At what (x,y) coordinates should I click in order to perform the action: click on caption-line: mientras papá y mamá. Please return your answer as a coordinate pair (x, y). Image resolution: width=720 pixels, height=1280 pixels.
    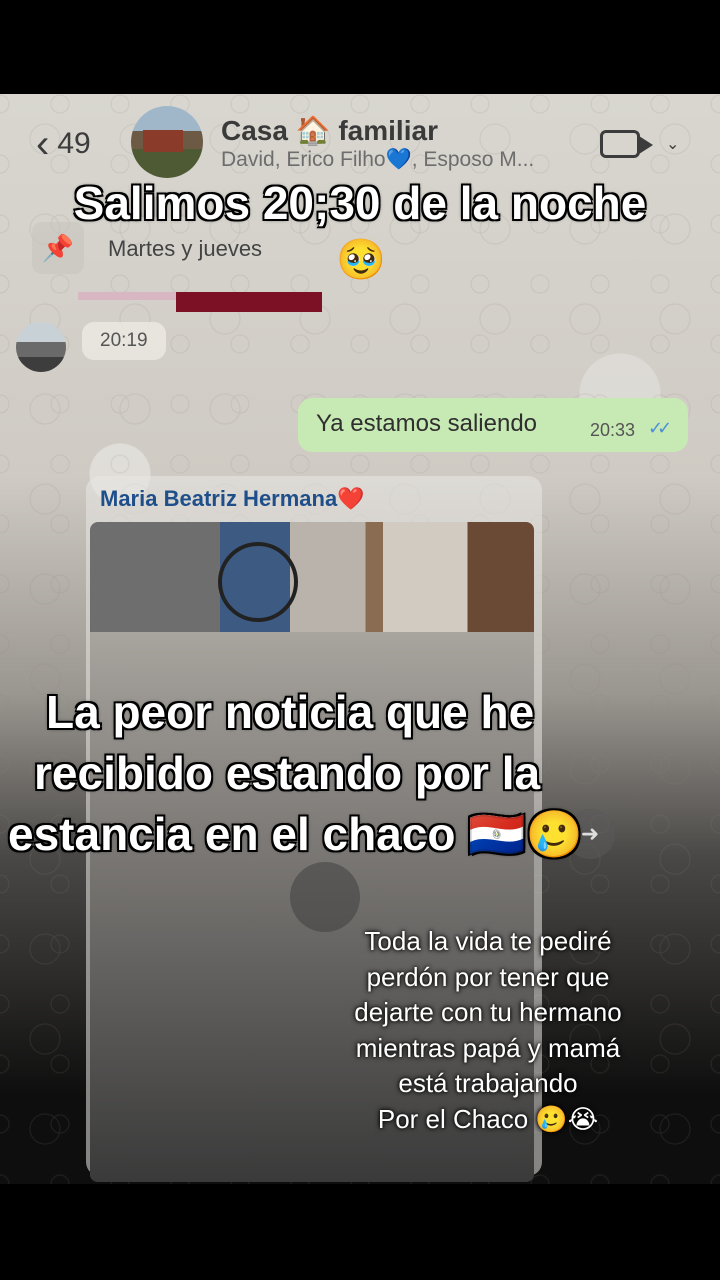
    Looking at the image, I should click on (488, 1047).